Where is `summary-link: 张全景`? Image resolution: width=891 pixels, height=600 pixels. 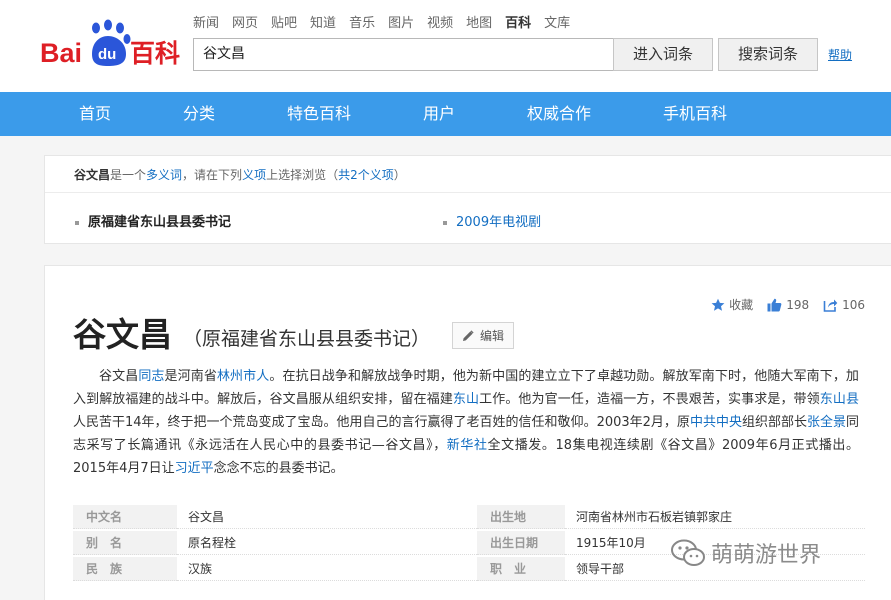
summary-link: 张全景 is located at coordinates (826, 422).